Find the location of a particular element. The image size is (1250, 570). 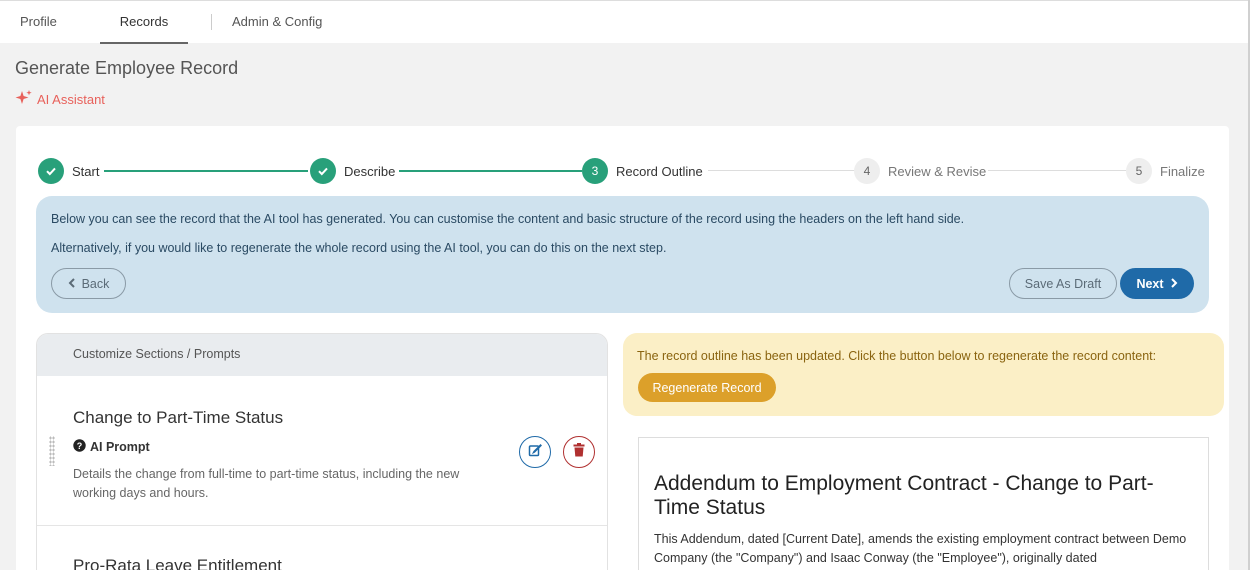

chevron-right-icon is located at coordinates (1174, 284).